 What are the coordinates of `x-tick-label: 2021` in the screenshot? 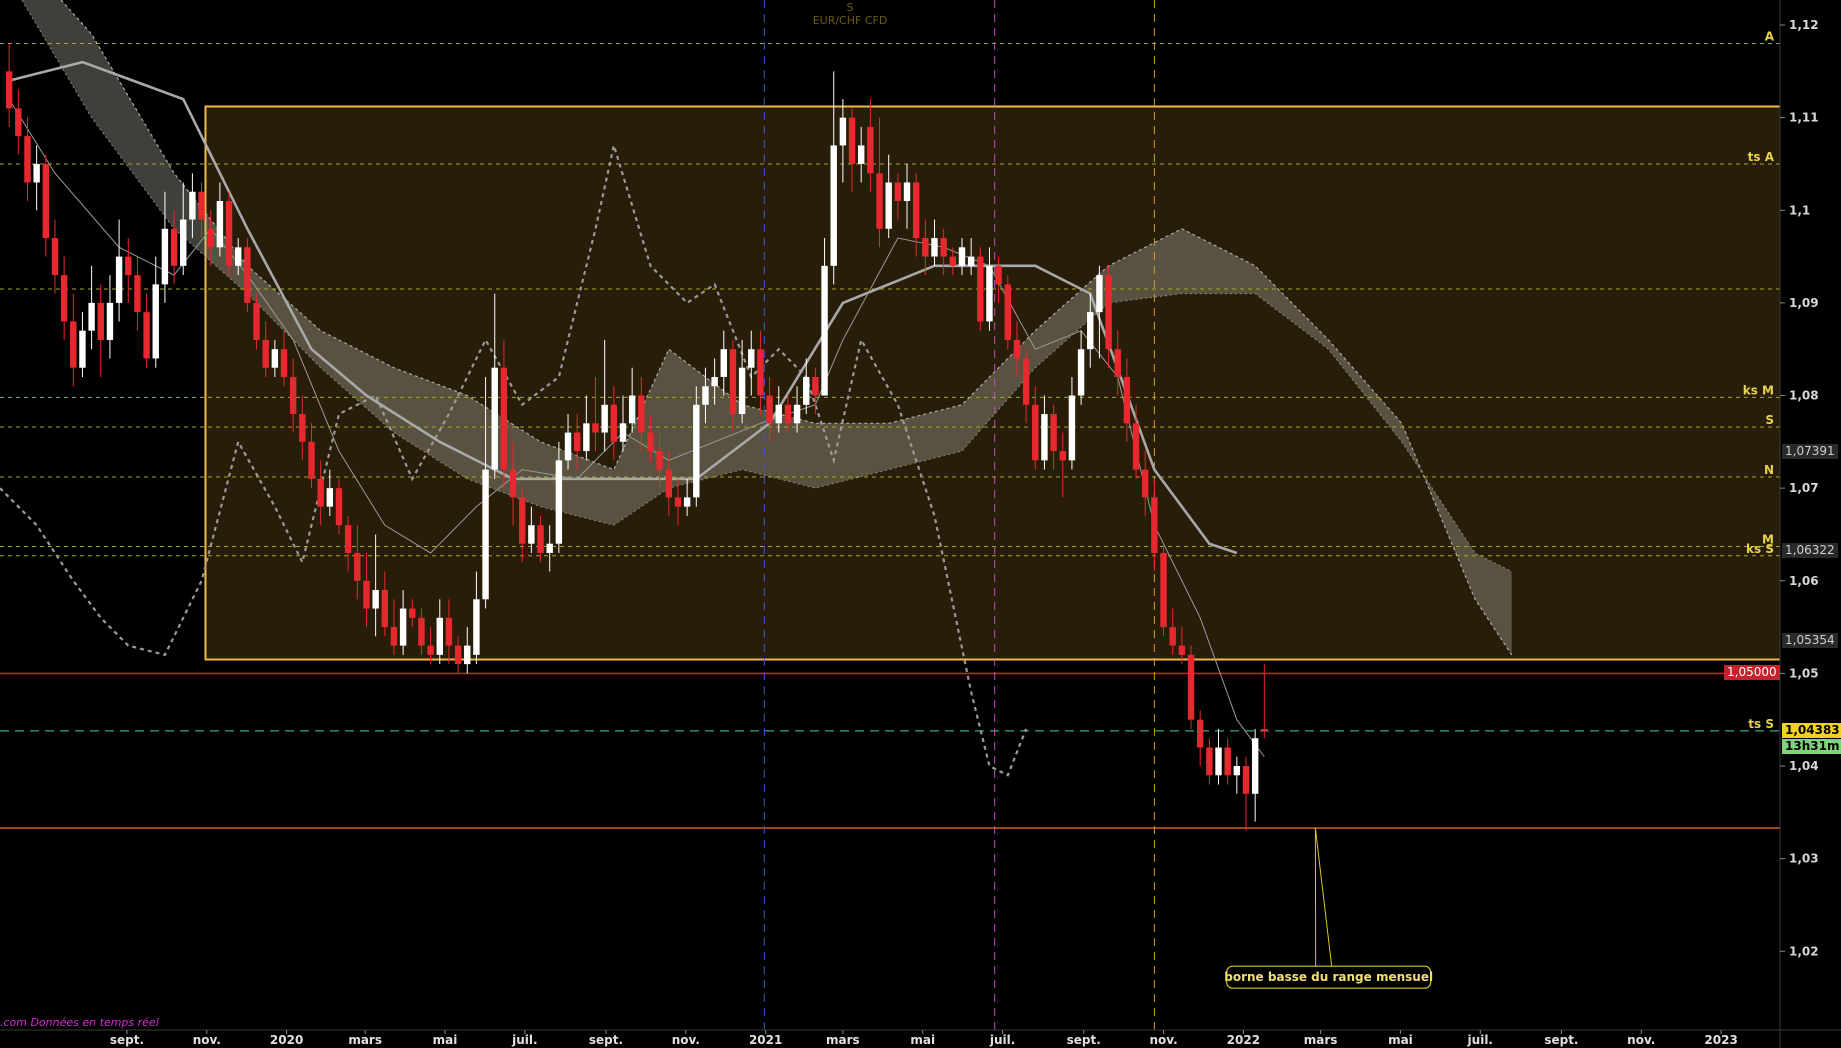 It's located at (765, 1040).